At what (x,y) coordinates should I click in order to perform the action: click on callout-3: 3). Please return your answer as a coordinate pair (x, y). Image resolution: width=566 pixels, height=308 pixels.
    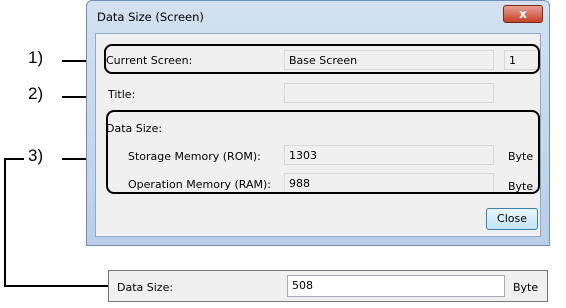
    Looking at the image, I should click on (36, 155).